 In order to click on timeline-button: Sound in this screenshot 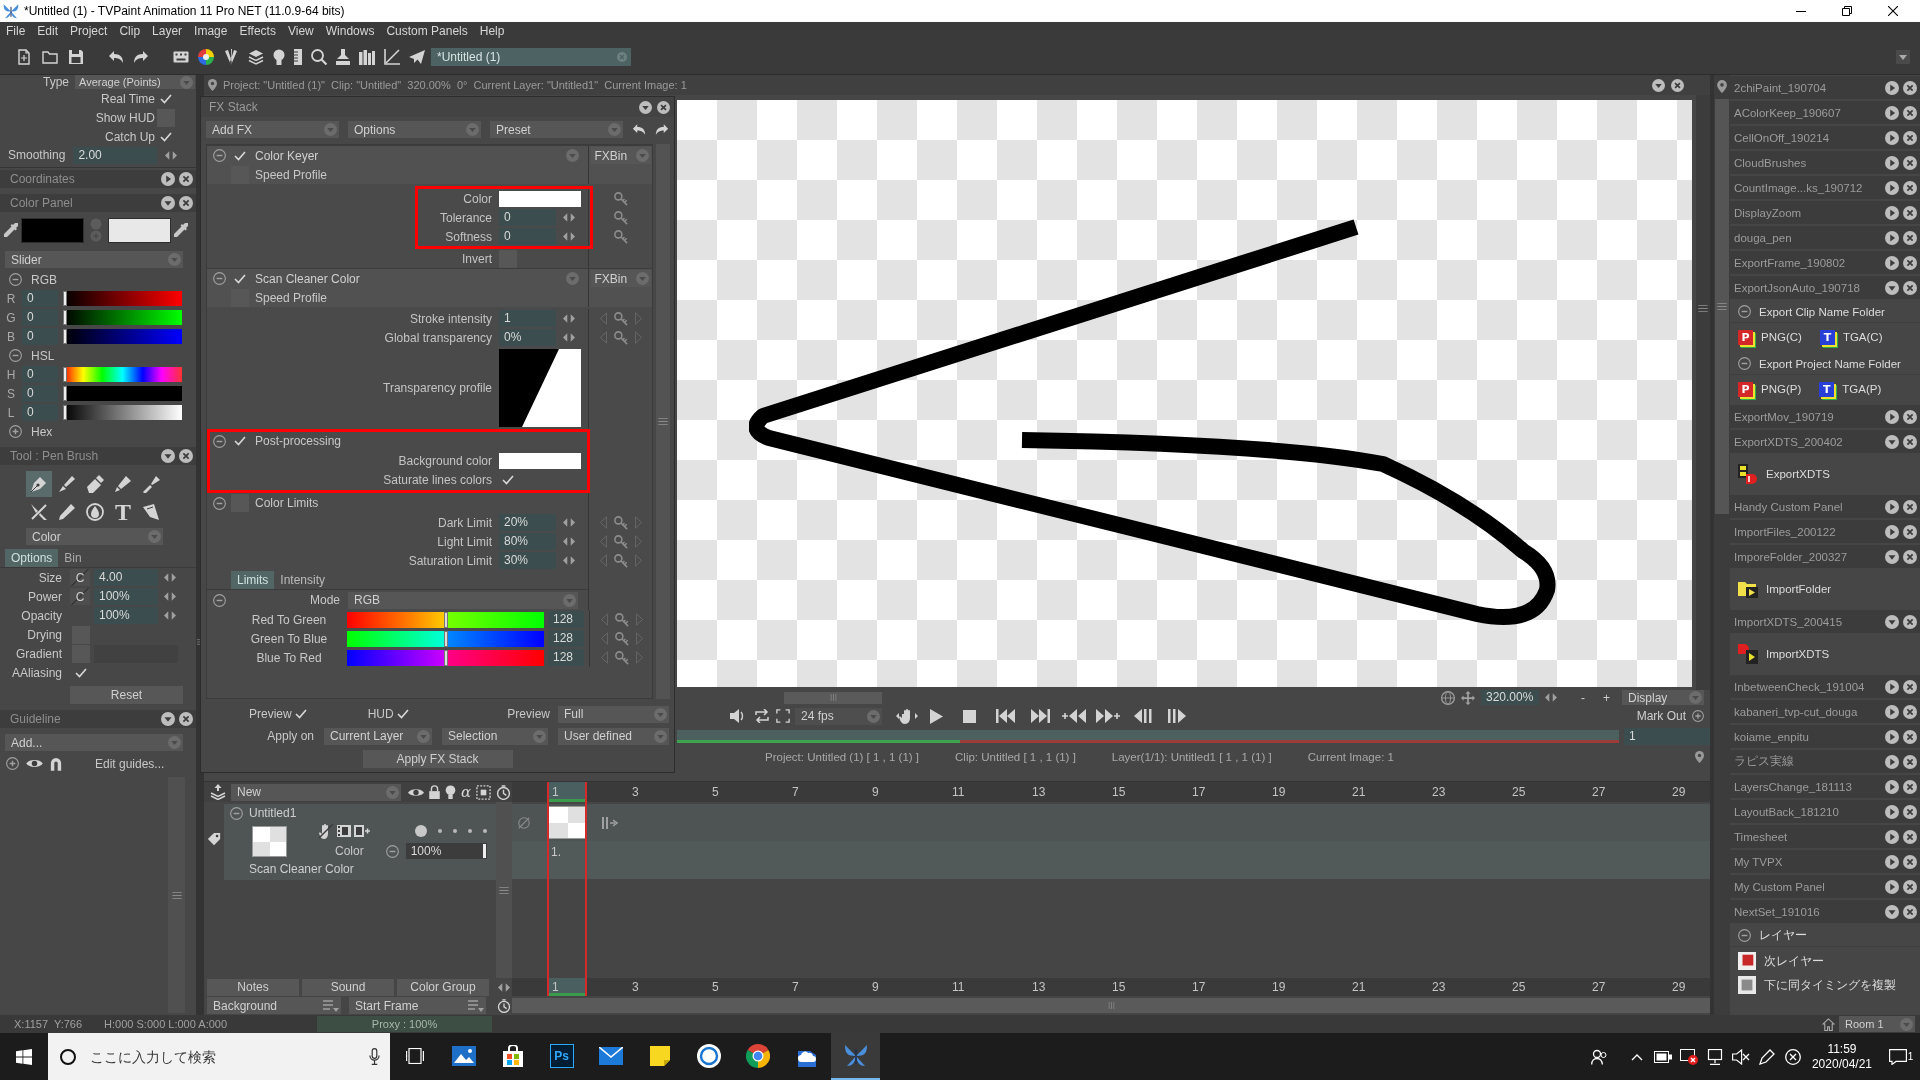, I will do `click(348, 987)`.